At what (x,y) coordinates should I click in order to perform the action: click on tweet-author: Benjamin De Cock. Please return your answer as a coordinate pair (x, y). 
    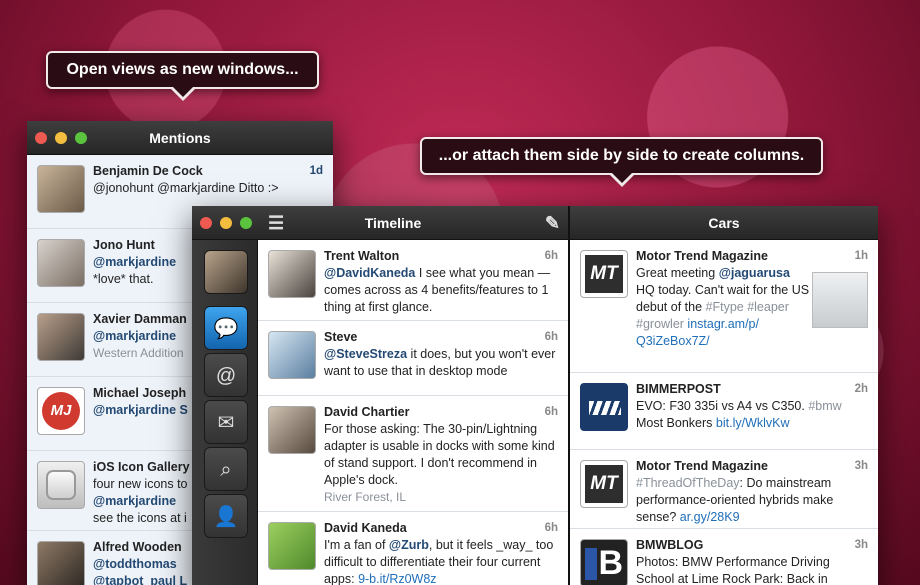
    Looking at the image, I should click on (209, 171).